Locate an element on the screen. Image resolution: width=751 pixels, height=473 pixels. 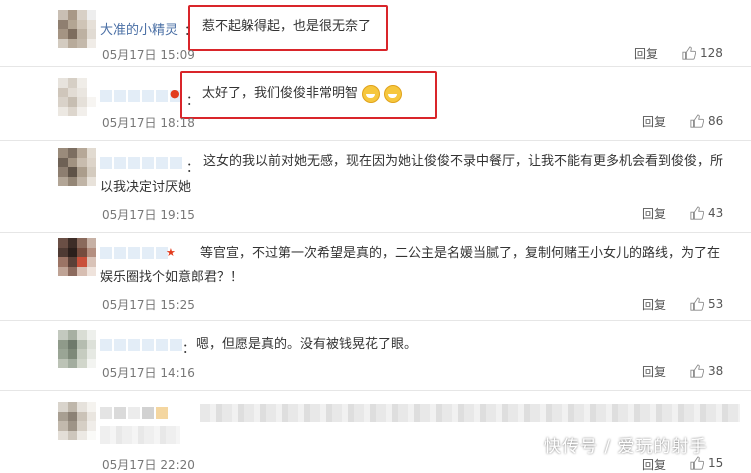
vip-badge: ● is located at coordinates (175, 93).